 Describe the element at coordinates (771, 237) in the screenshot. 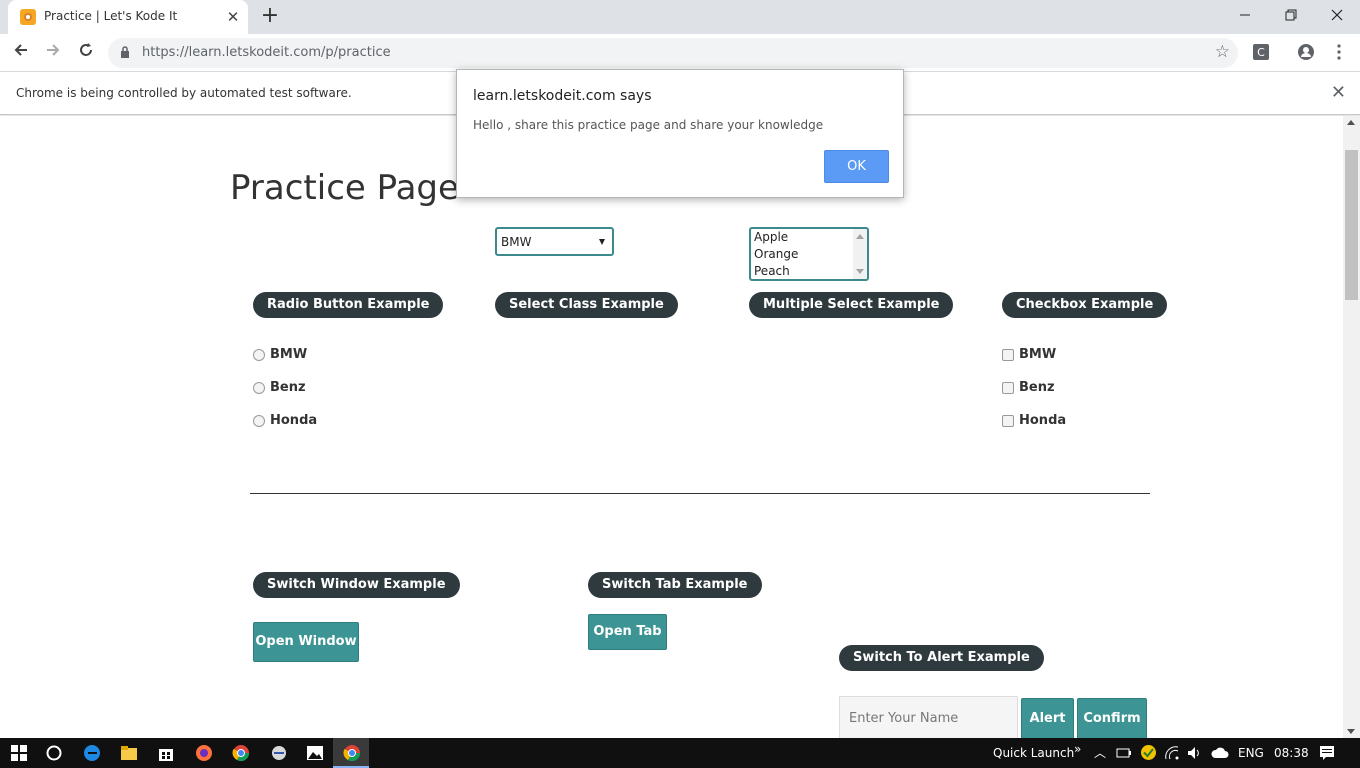

I see `multi-option-apple: Apple` at that location.